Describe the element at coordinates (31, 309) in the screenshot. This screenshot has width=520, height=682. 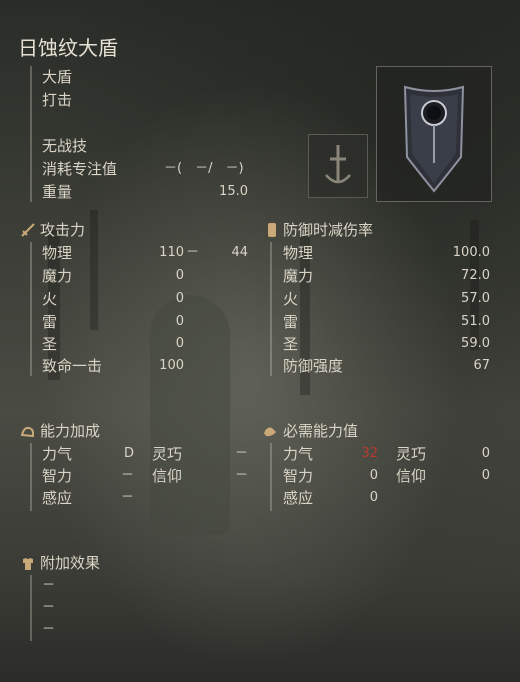
I see `attack-divider` at that location.